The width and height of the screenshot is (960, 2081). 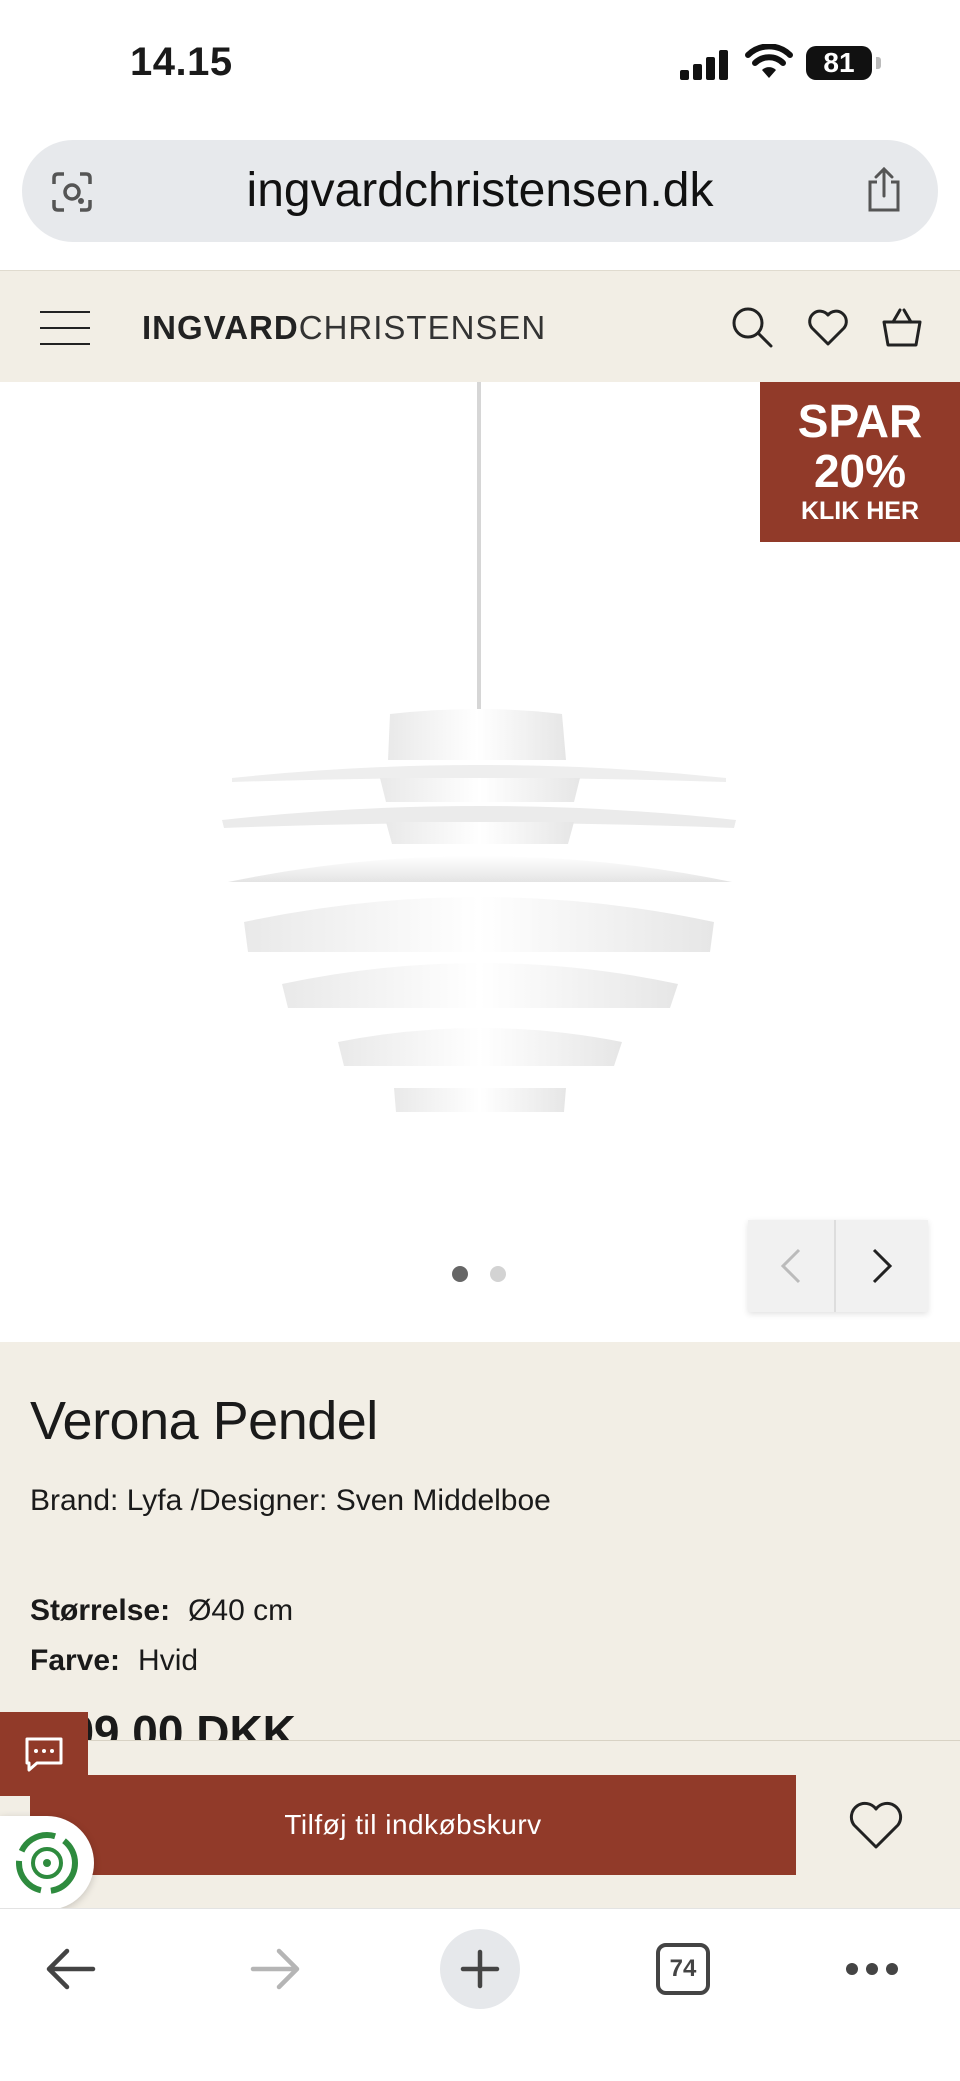 I want to click on search-icon, so click(x=752, y=327).